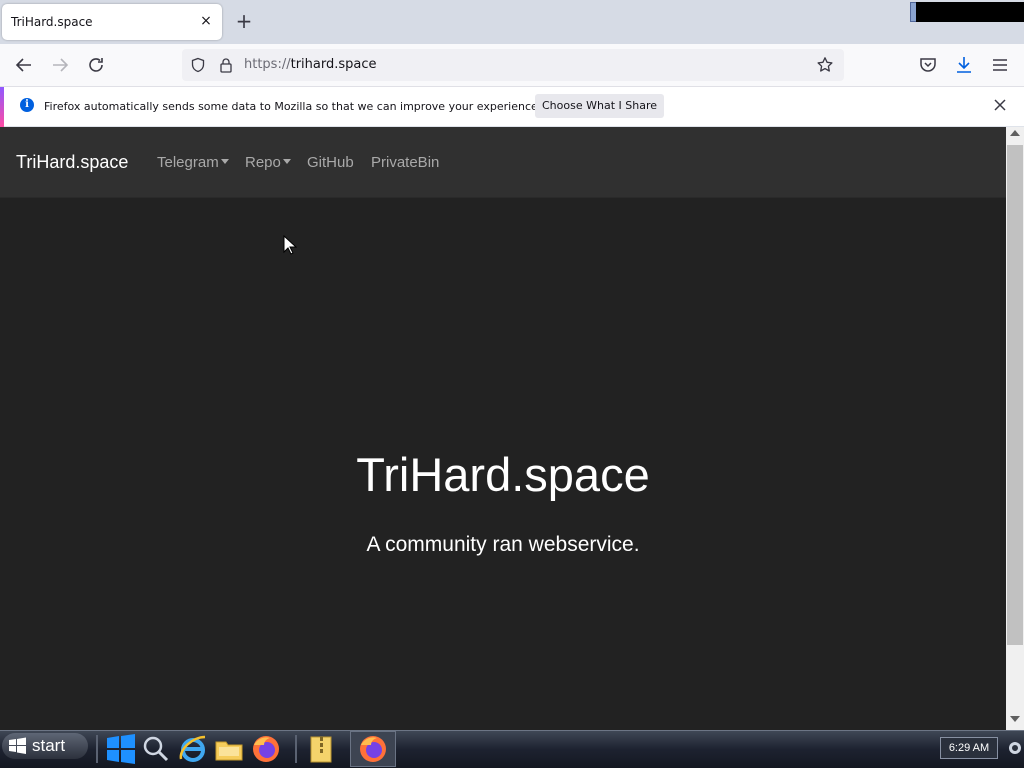  What do you see at coordinates (964, 65) in the screenshot?
I see `download-icon` at bounding box center [964, 65].